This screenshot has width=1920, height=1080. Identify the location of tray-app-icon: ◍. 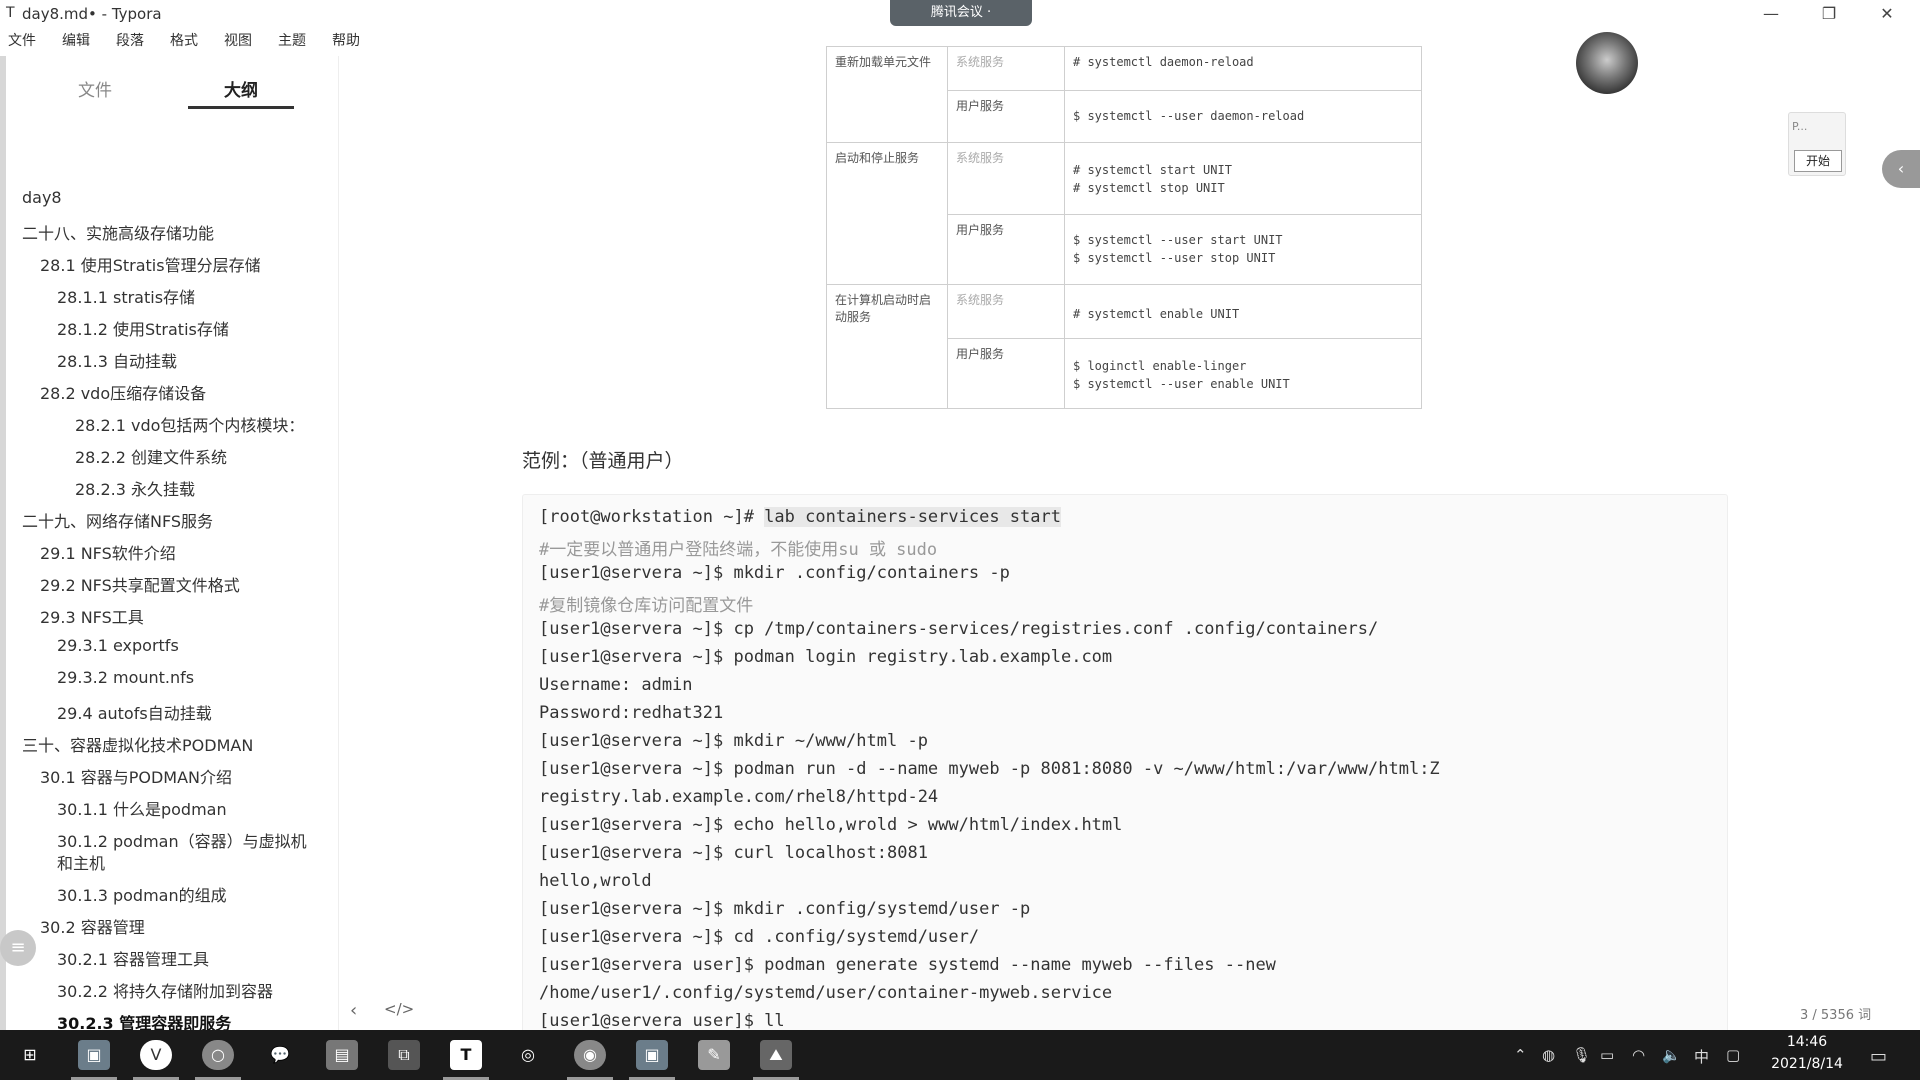
(1548, 1055).